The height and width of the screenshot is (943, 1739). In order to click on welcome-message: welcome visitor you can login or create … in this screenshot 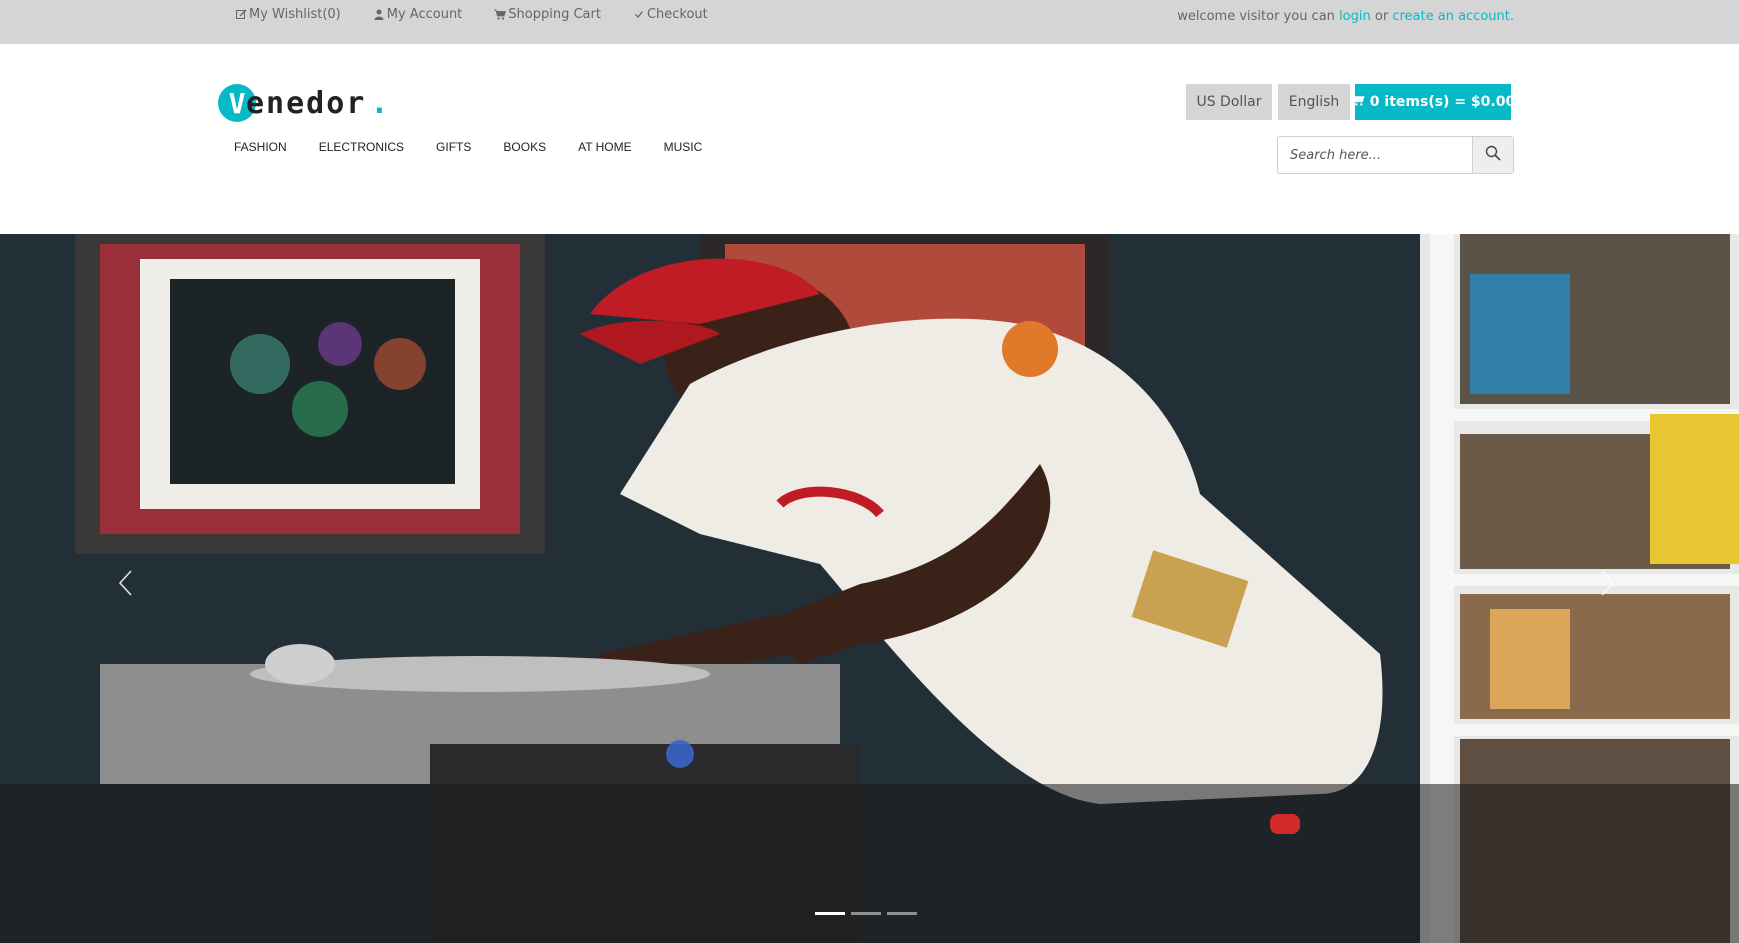, I will do `click(1345, 16)`.